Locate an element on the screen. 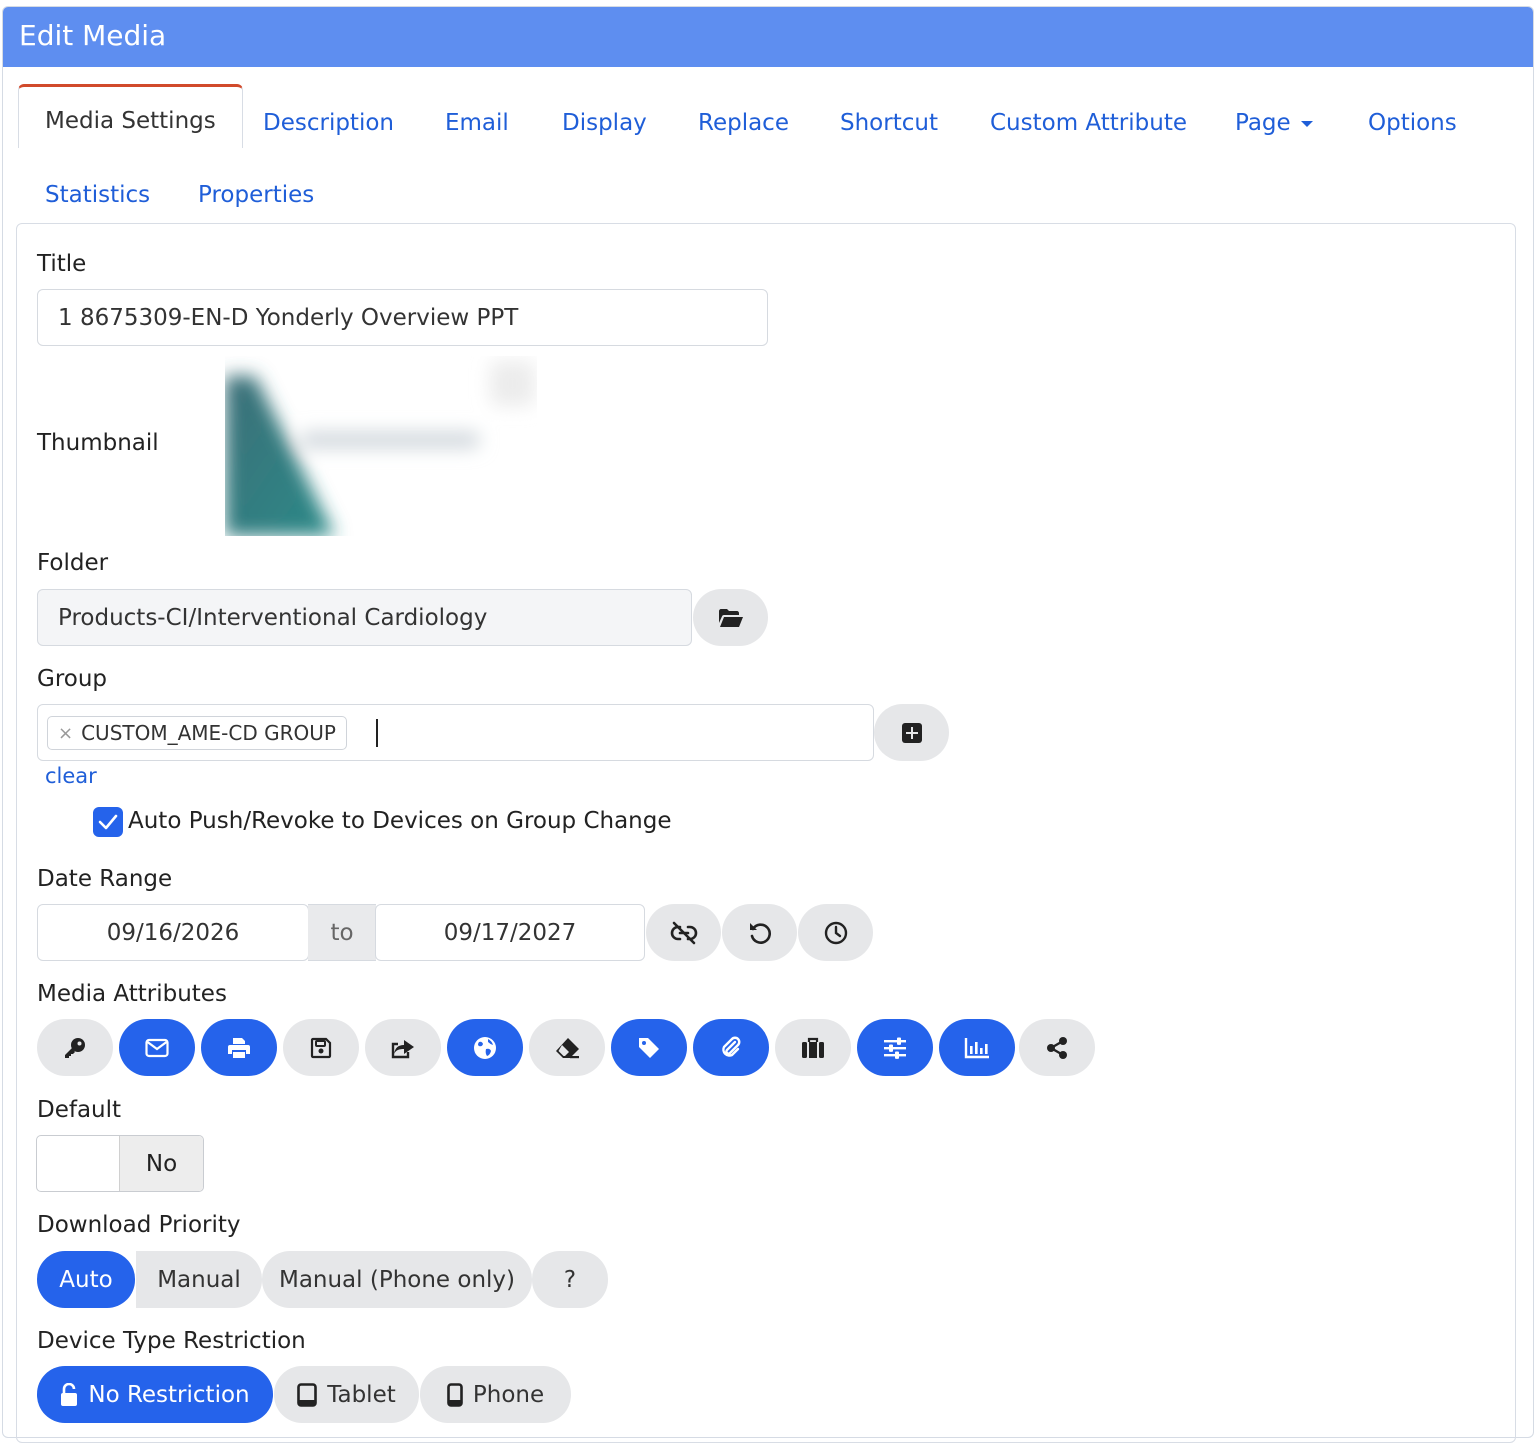 This screenshot has height=1443, width=1536. tab-statistics: Statistics is located at coordinates (97, 195).